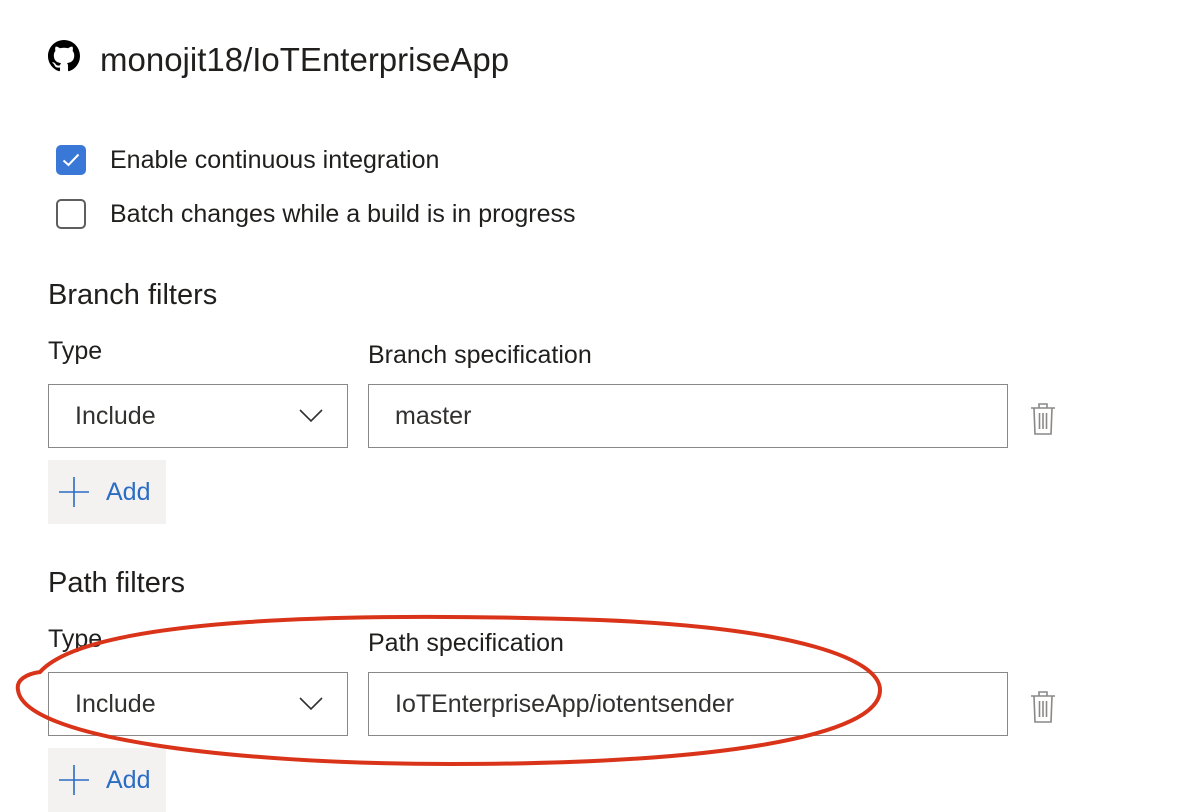 The height and width of the screenshot is (812, 1204). I want to click on branch-type-label: Type, so click(75, 351).